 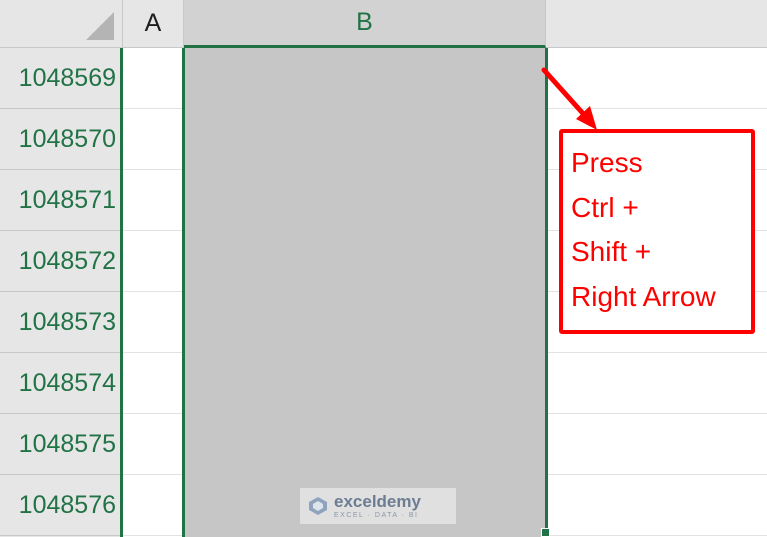 I want to click on row-header: 1048569, so click(x=60, y=78).